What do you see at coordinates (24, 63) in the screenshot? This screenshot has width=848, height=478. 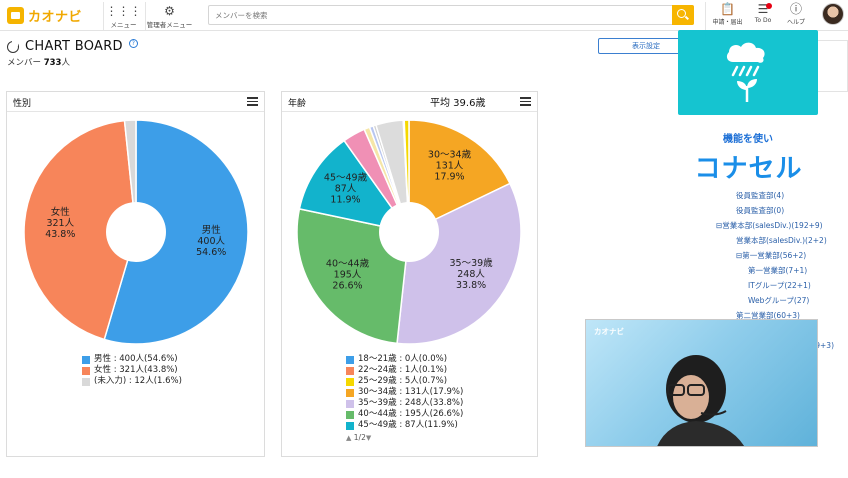 I see `member-count-label: メンバー` at bounding box center [24, 63].